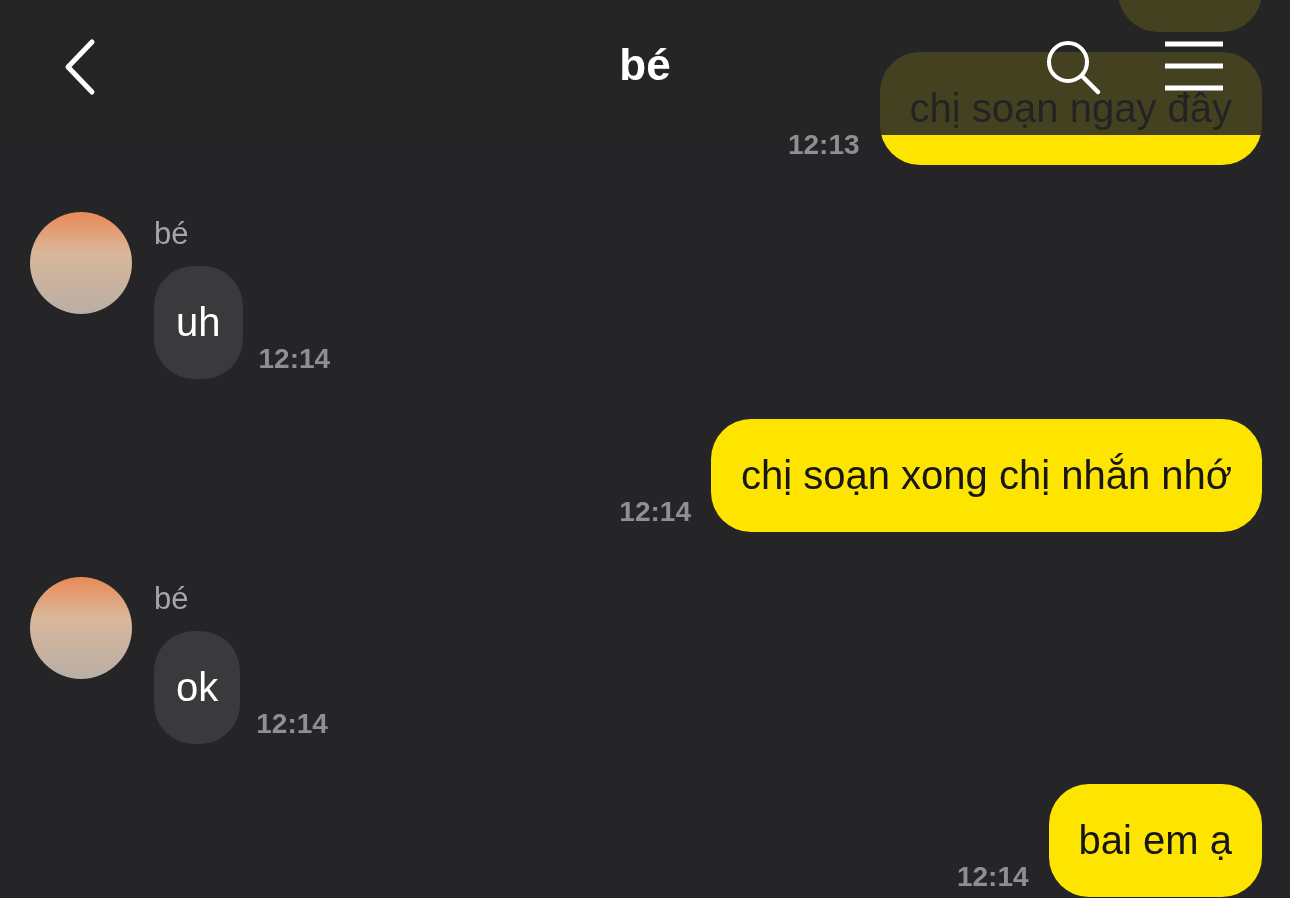 The height and width of the screenshot is (898, 1290). Describe the element at coordinates (1155, 840) in the screenshot. I see `message-bubble: bai em ạ` at that location.